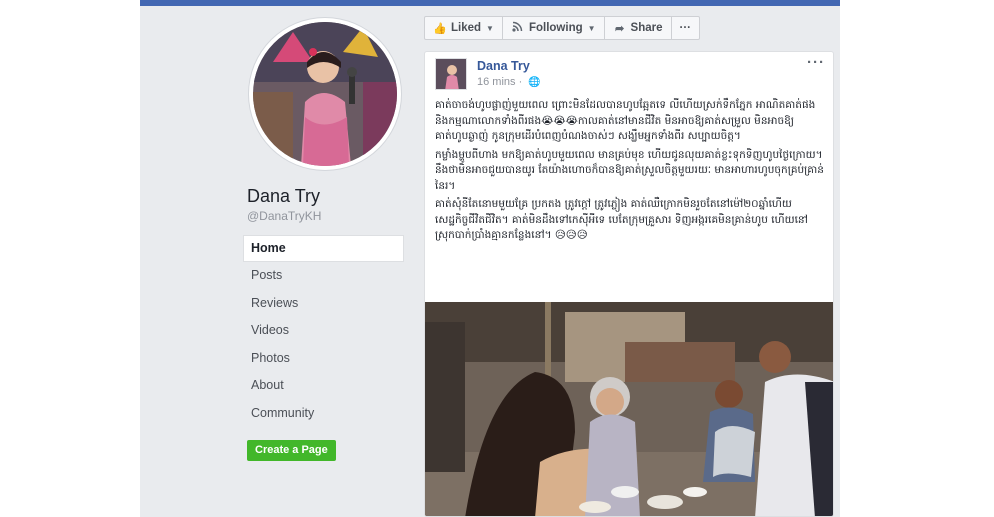 This screenshot has width=994, height=517. I want to click on post-author-avatar, so click(451, 74).